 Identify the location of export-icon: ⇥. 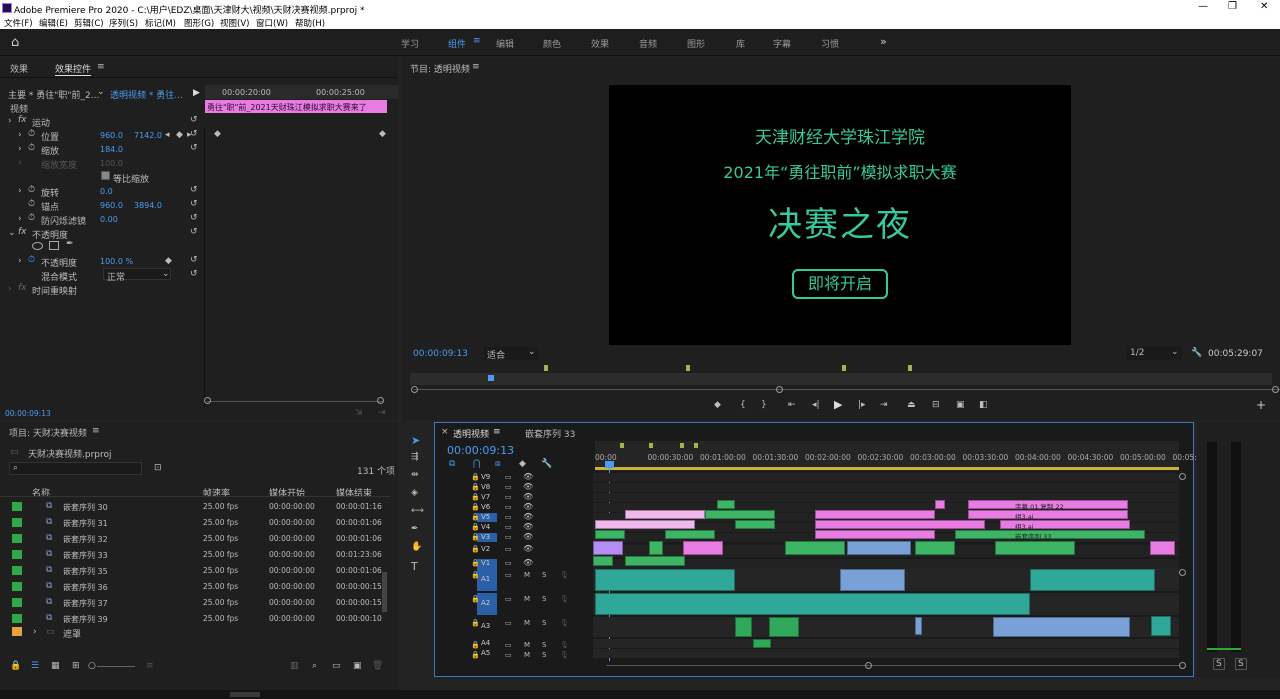
(382, 413).